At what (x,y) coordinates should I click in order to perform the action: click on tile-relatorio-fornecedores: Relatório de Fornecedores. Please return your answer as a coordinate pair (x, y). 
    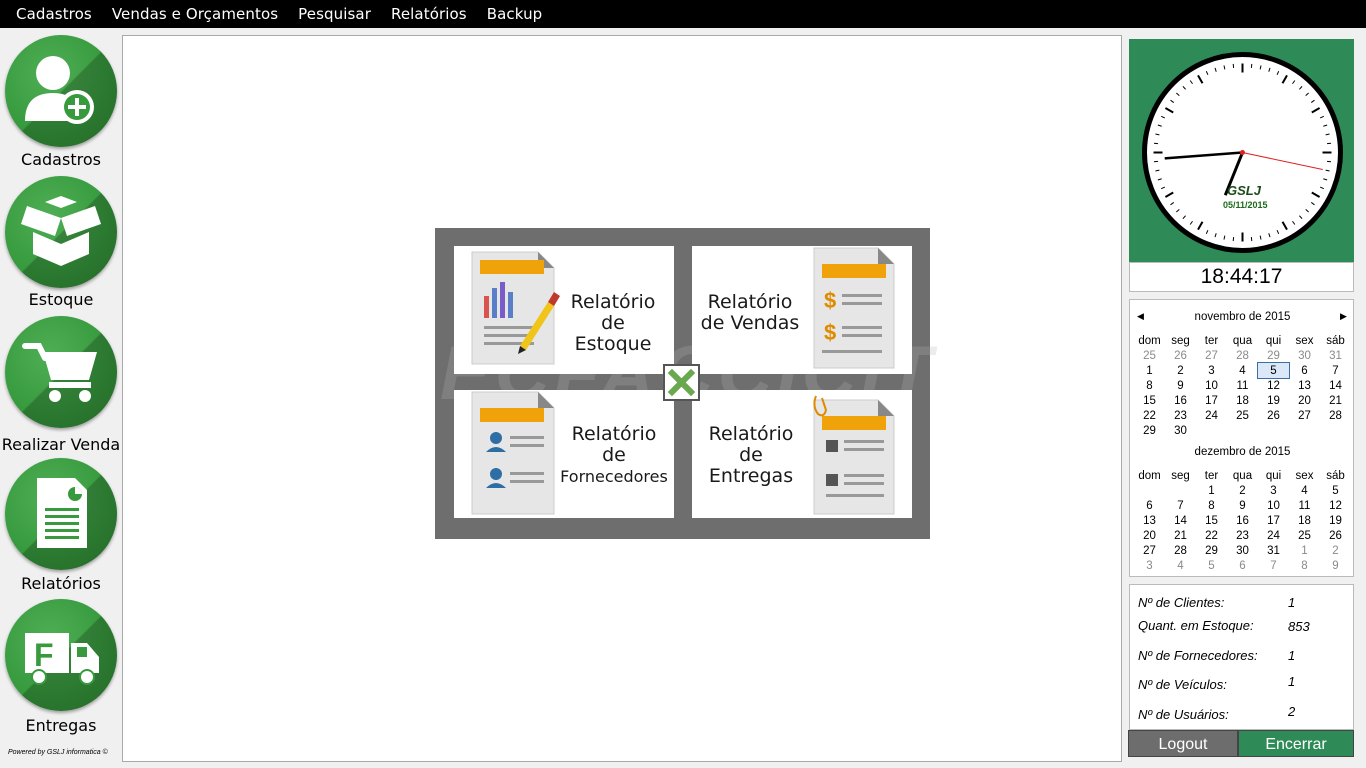
    Looking at the image, I should click on (564, 454).